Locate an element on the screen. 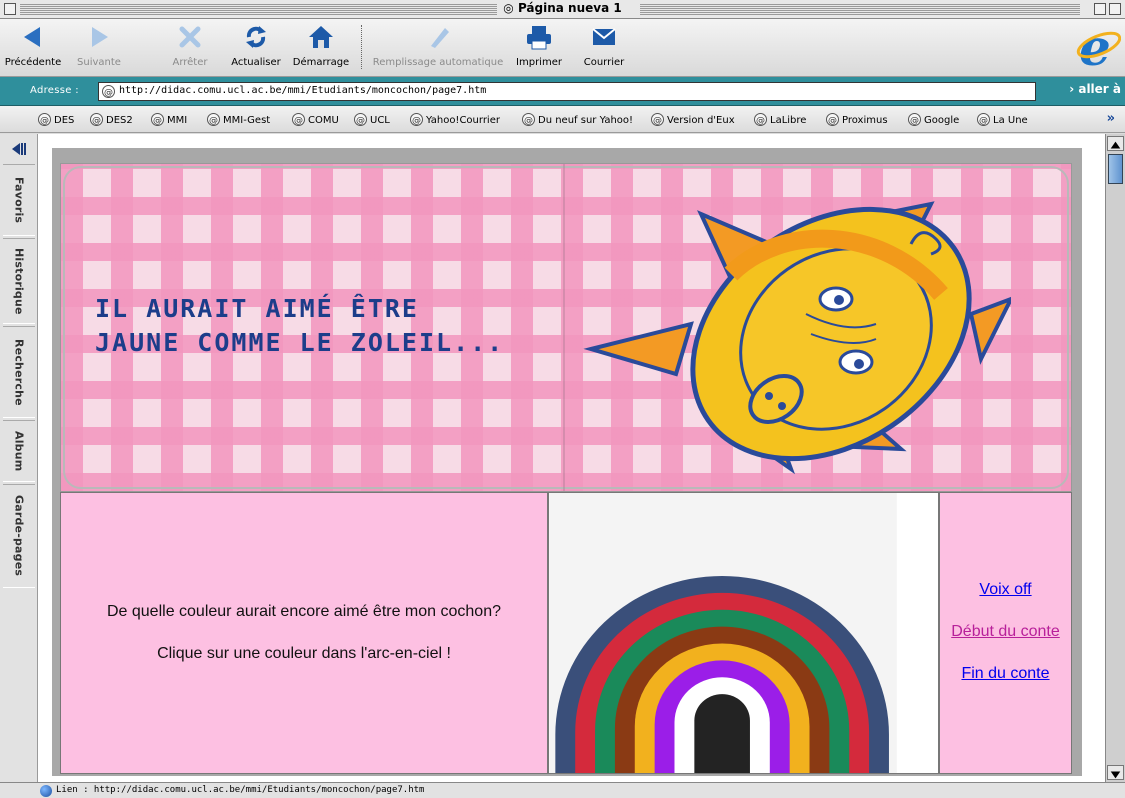 The width and height of the screenshot is (1125, 798). favorite-item: @ Yahoo!Courrier is located at coordinates (455, 119).